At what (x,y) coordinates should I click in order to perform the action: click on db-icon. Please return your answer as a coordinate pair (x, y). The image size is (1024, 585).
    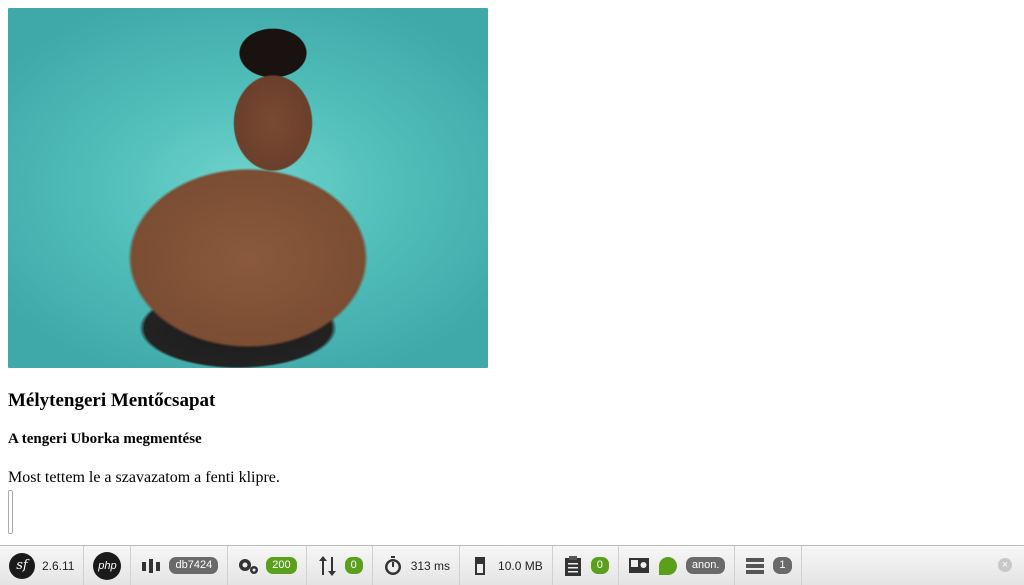
    Looking at the image, I should click on (755, 565).